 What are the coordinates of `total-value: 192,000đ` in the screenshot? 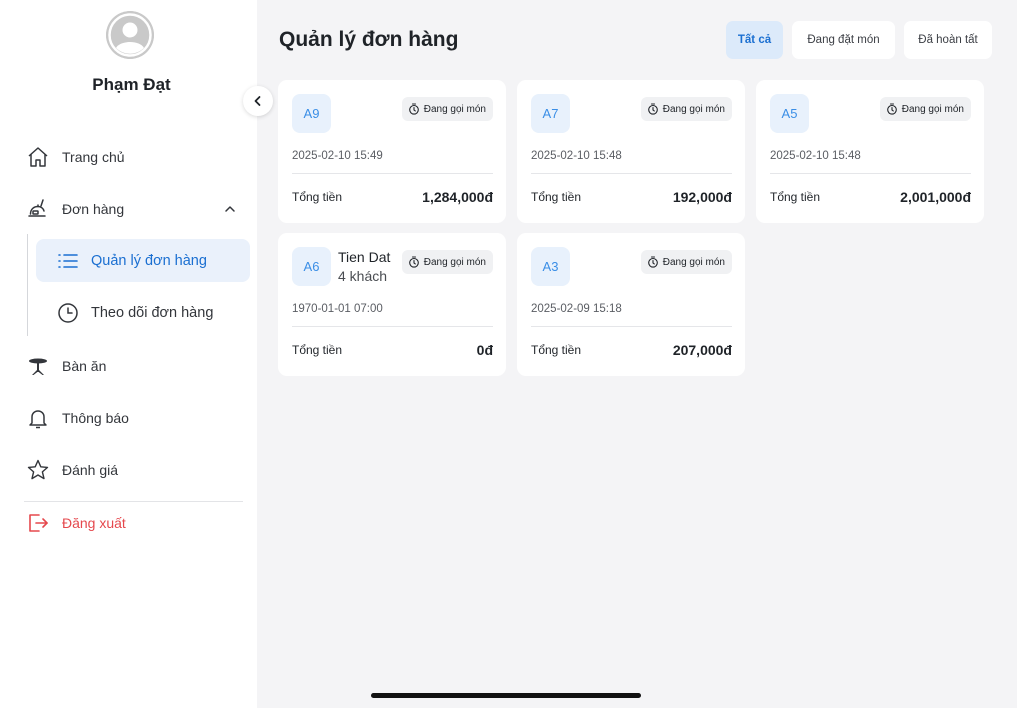 It's located at (702, 197).